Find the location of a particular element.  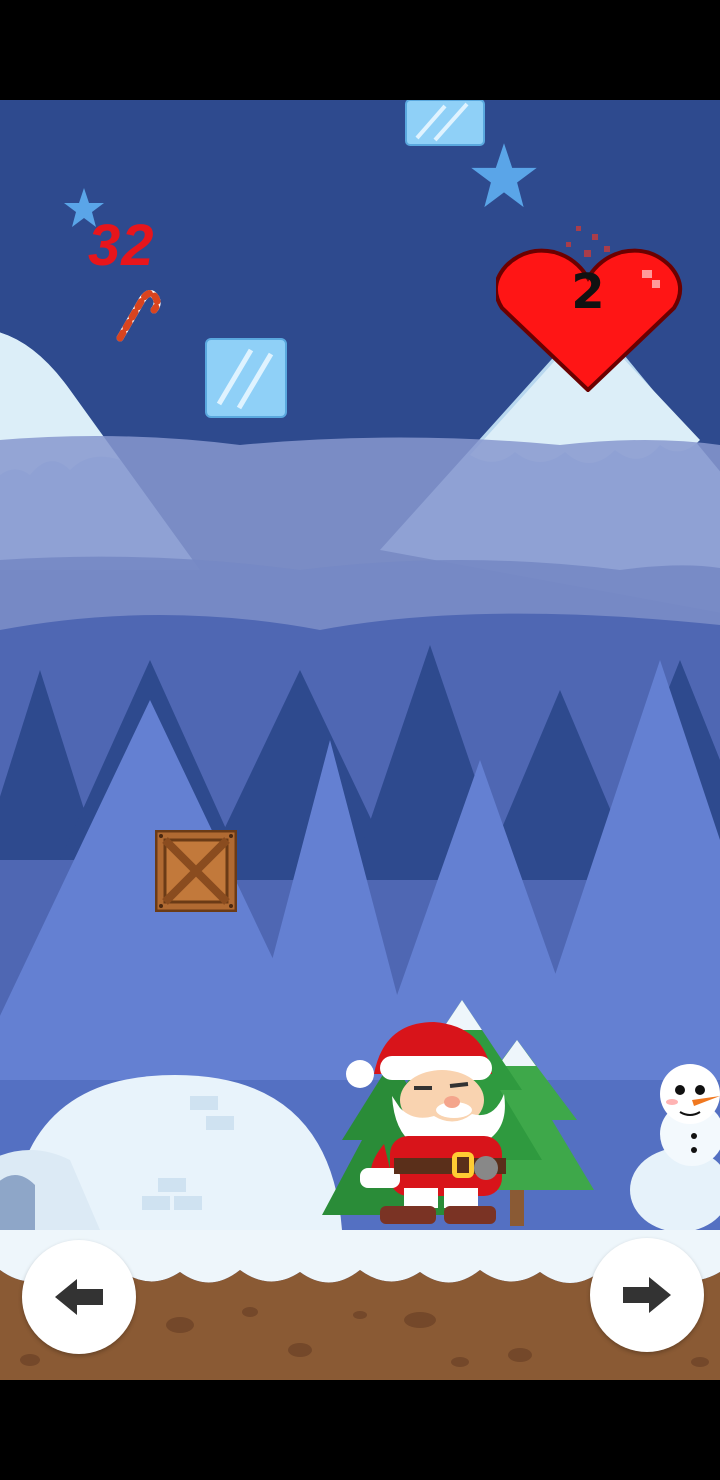

santa-player is located at coordinates (426, 1123).